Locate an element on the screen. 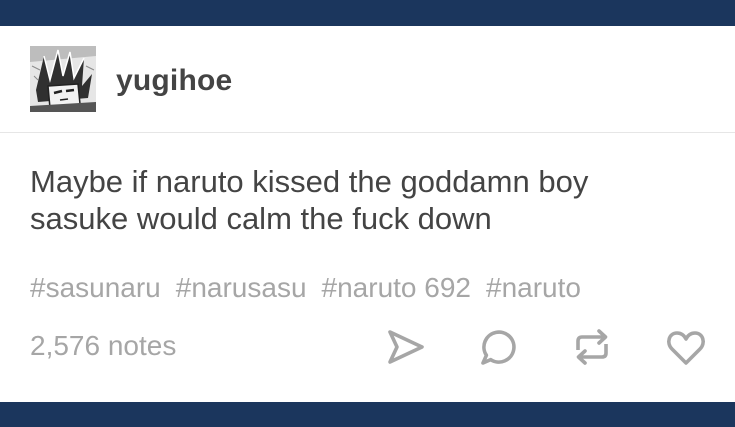 The width and height of the screenshot is (735, 427). post-username: yugihoe is located at coordinates (174, 81).